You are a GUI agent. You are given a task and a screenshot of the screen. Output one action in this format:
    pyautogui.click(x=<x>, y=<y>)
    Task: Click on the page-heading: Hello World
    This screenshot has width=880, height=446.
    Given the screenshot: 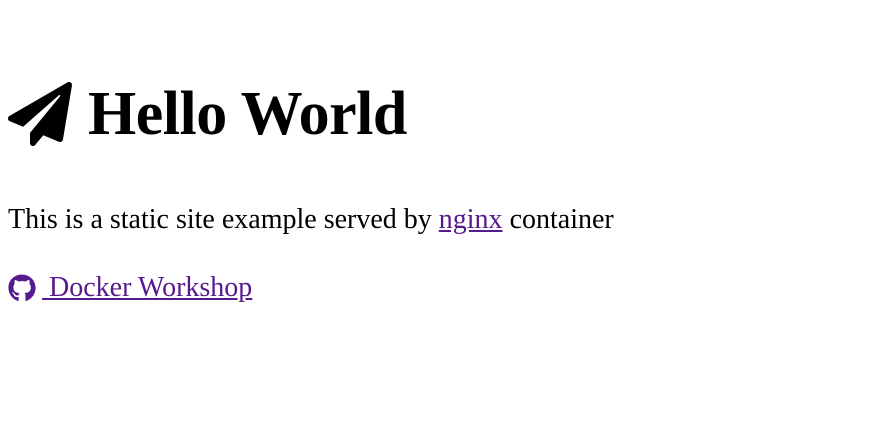 What is the action you would take?
    pyautogui.click(x=207, y=114)
    